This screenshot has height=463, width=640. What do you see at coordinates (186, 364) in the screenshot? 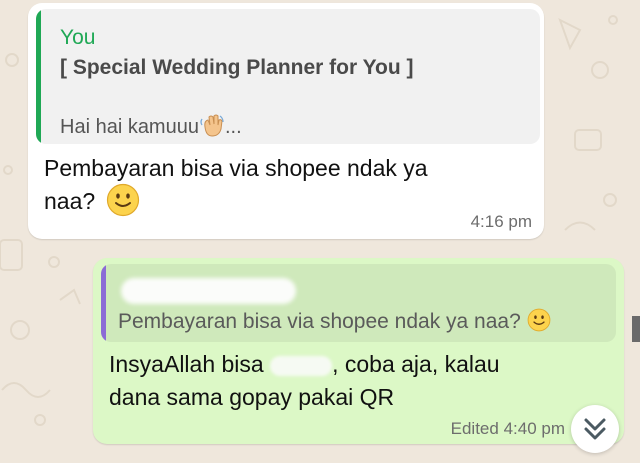
I see `message-line-1-start: InsyaAllah bisa` at bounding box center [186, 364].